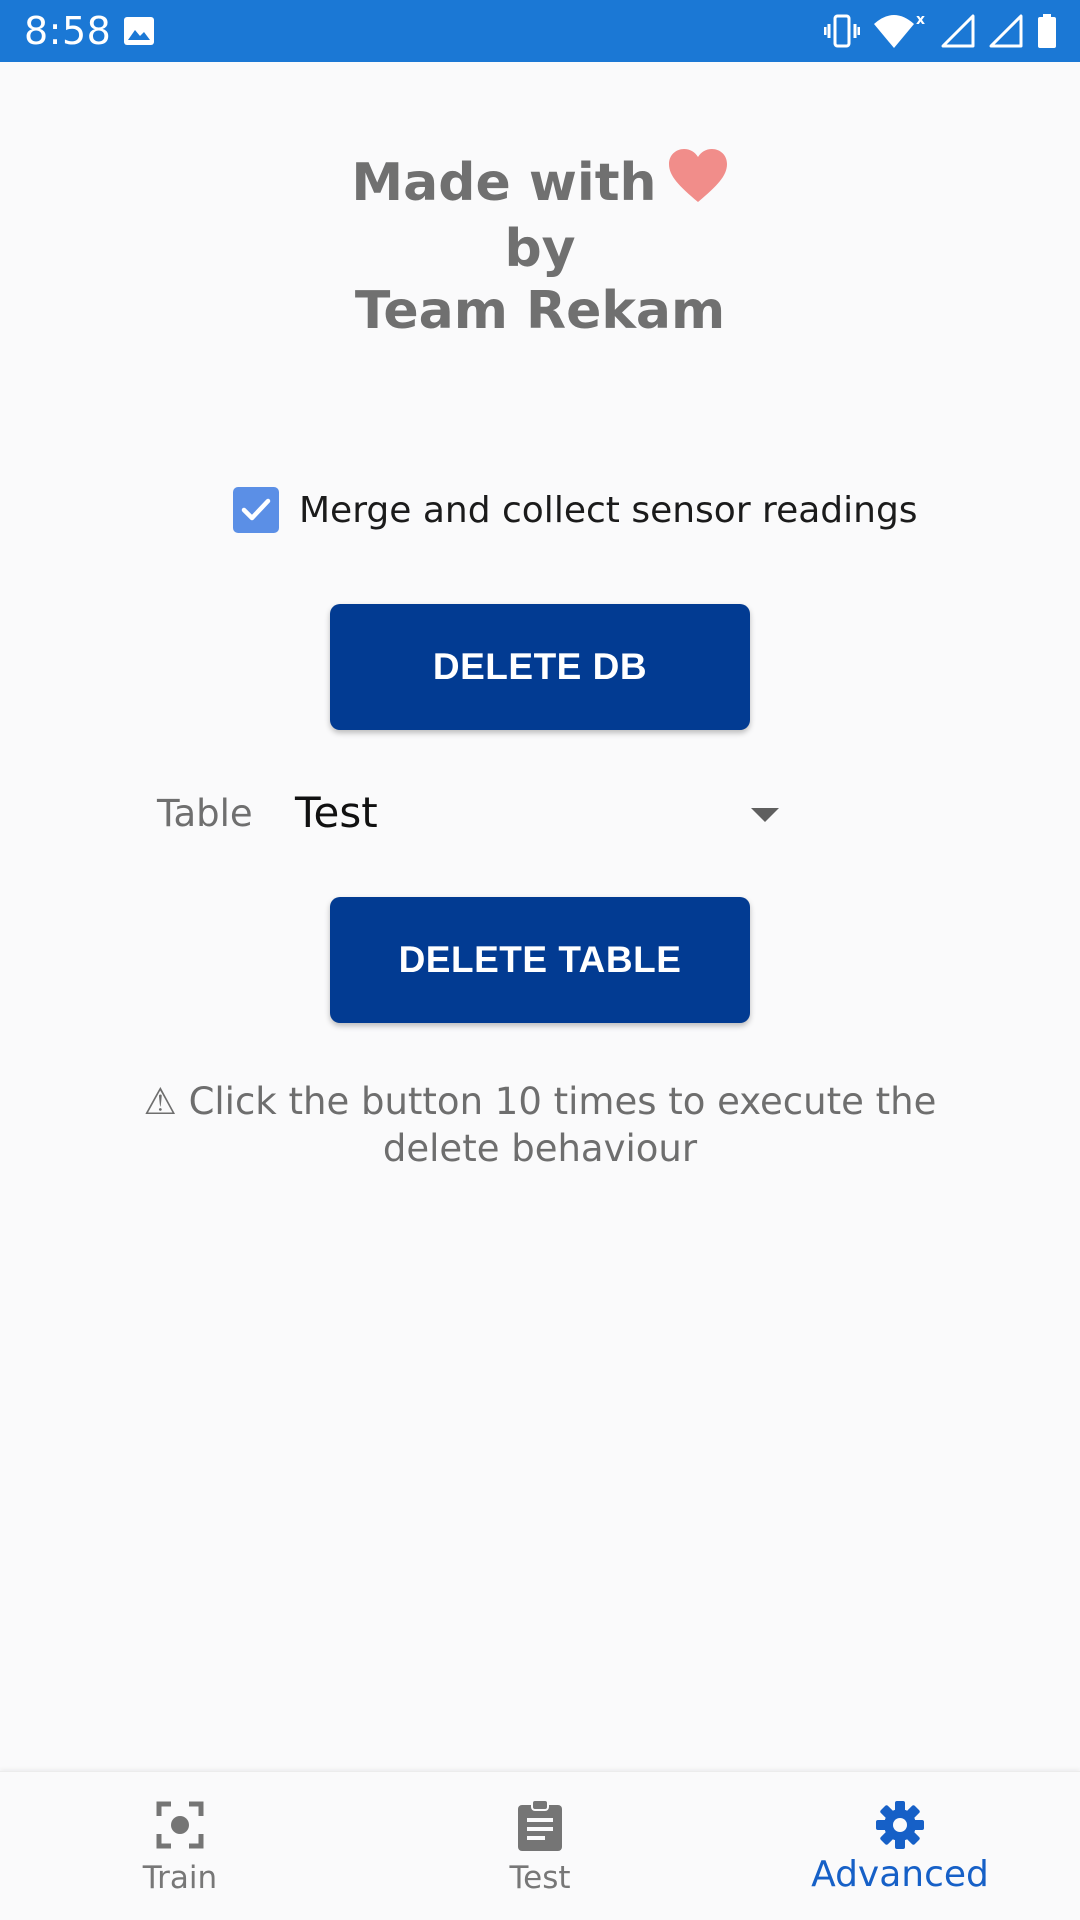  Describe the element at coordinates (205, 813) in the screenshot. I see `table-label: Table` at that location.